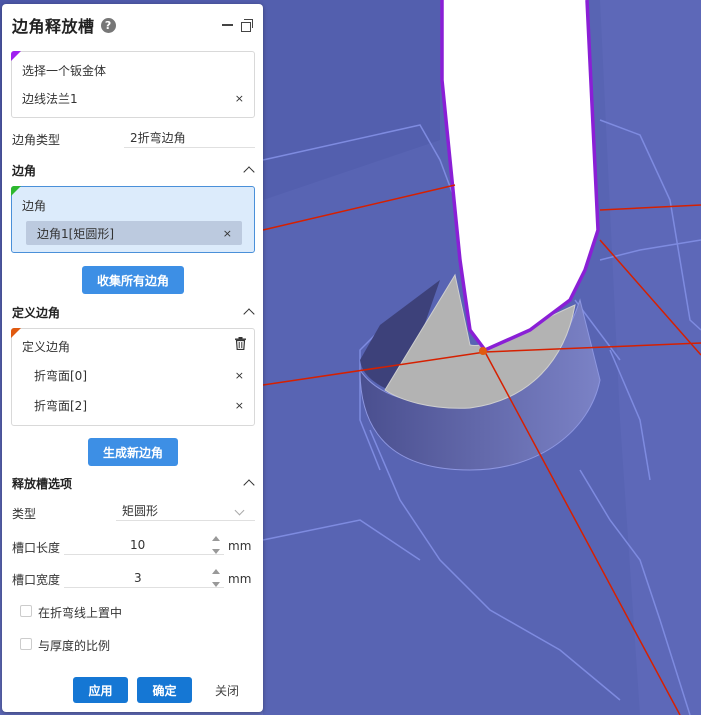  Describe the element at coordinates (26, 611) in the screenshot. I see `center-on-bend-checkbox` at that location.